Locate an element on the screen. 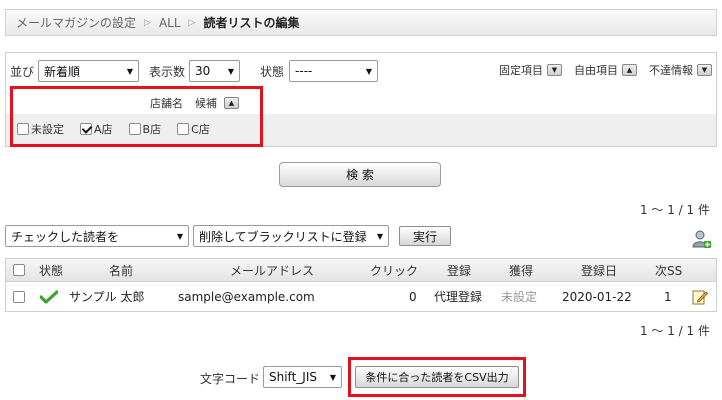 This screenshot has height=400, width=722. header-status: 状態 is located at coordinates (51, 270).